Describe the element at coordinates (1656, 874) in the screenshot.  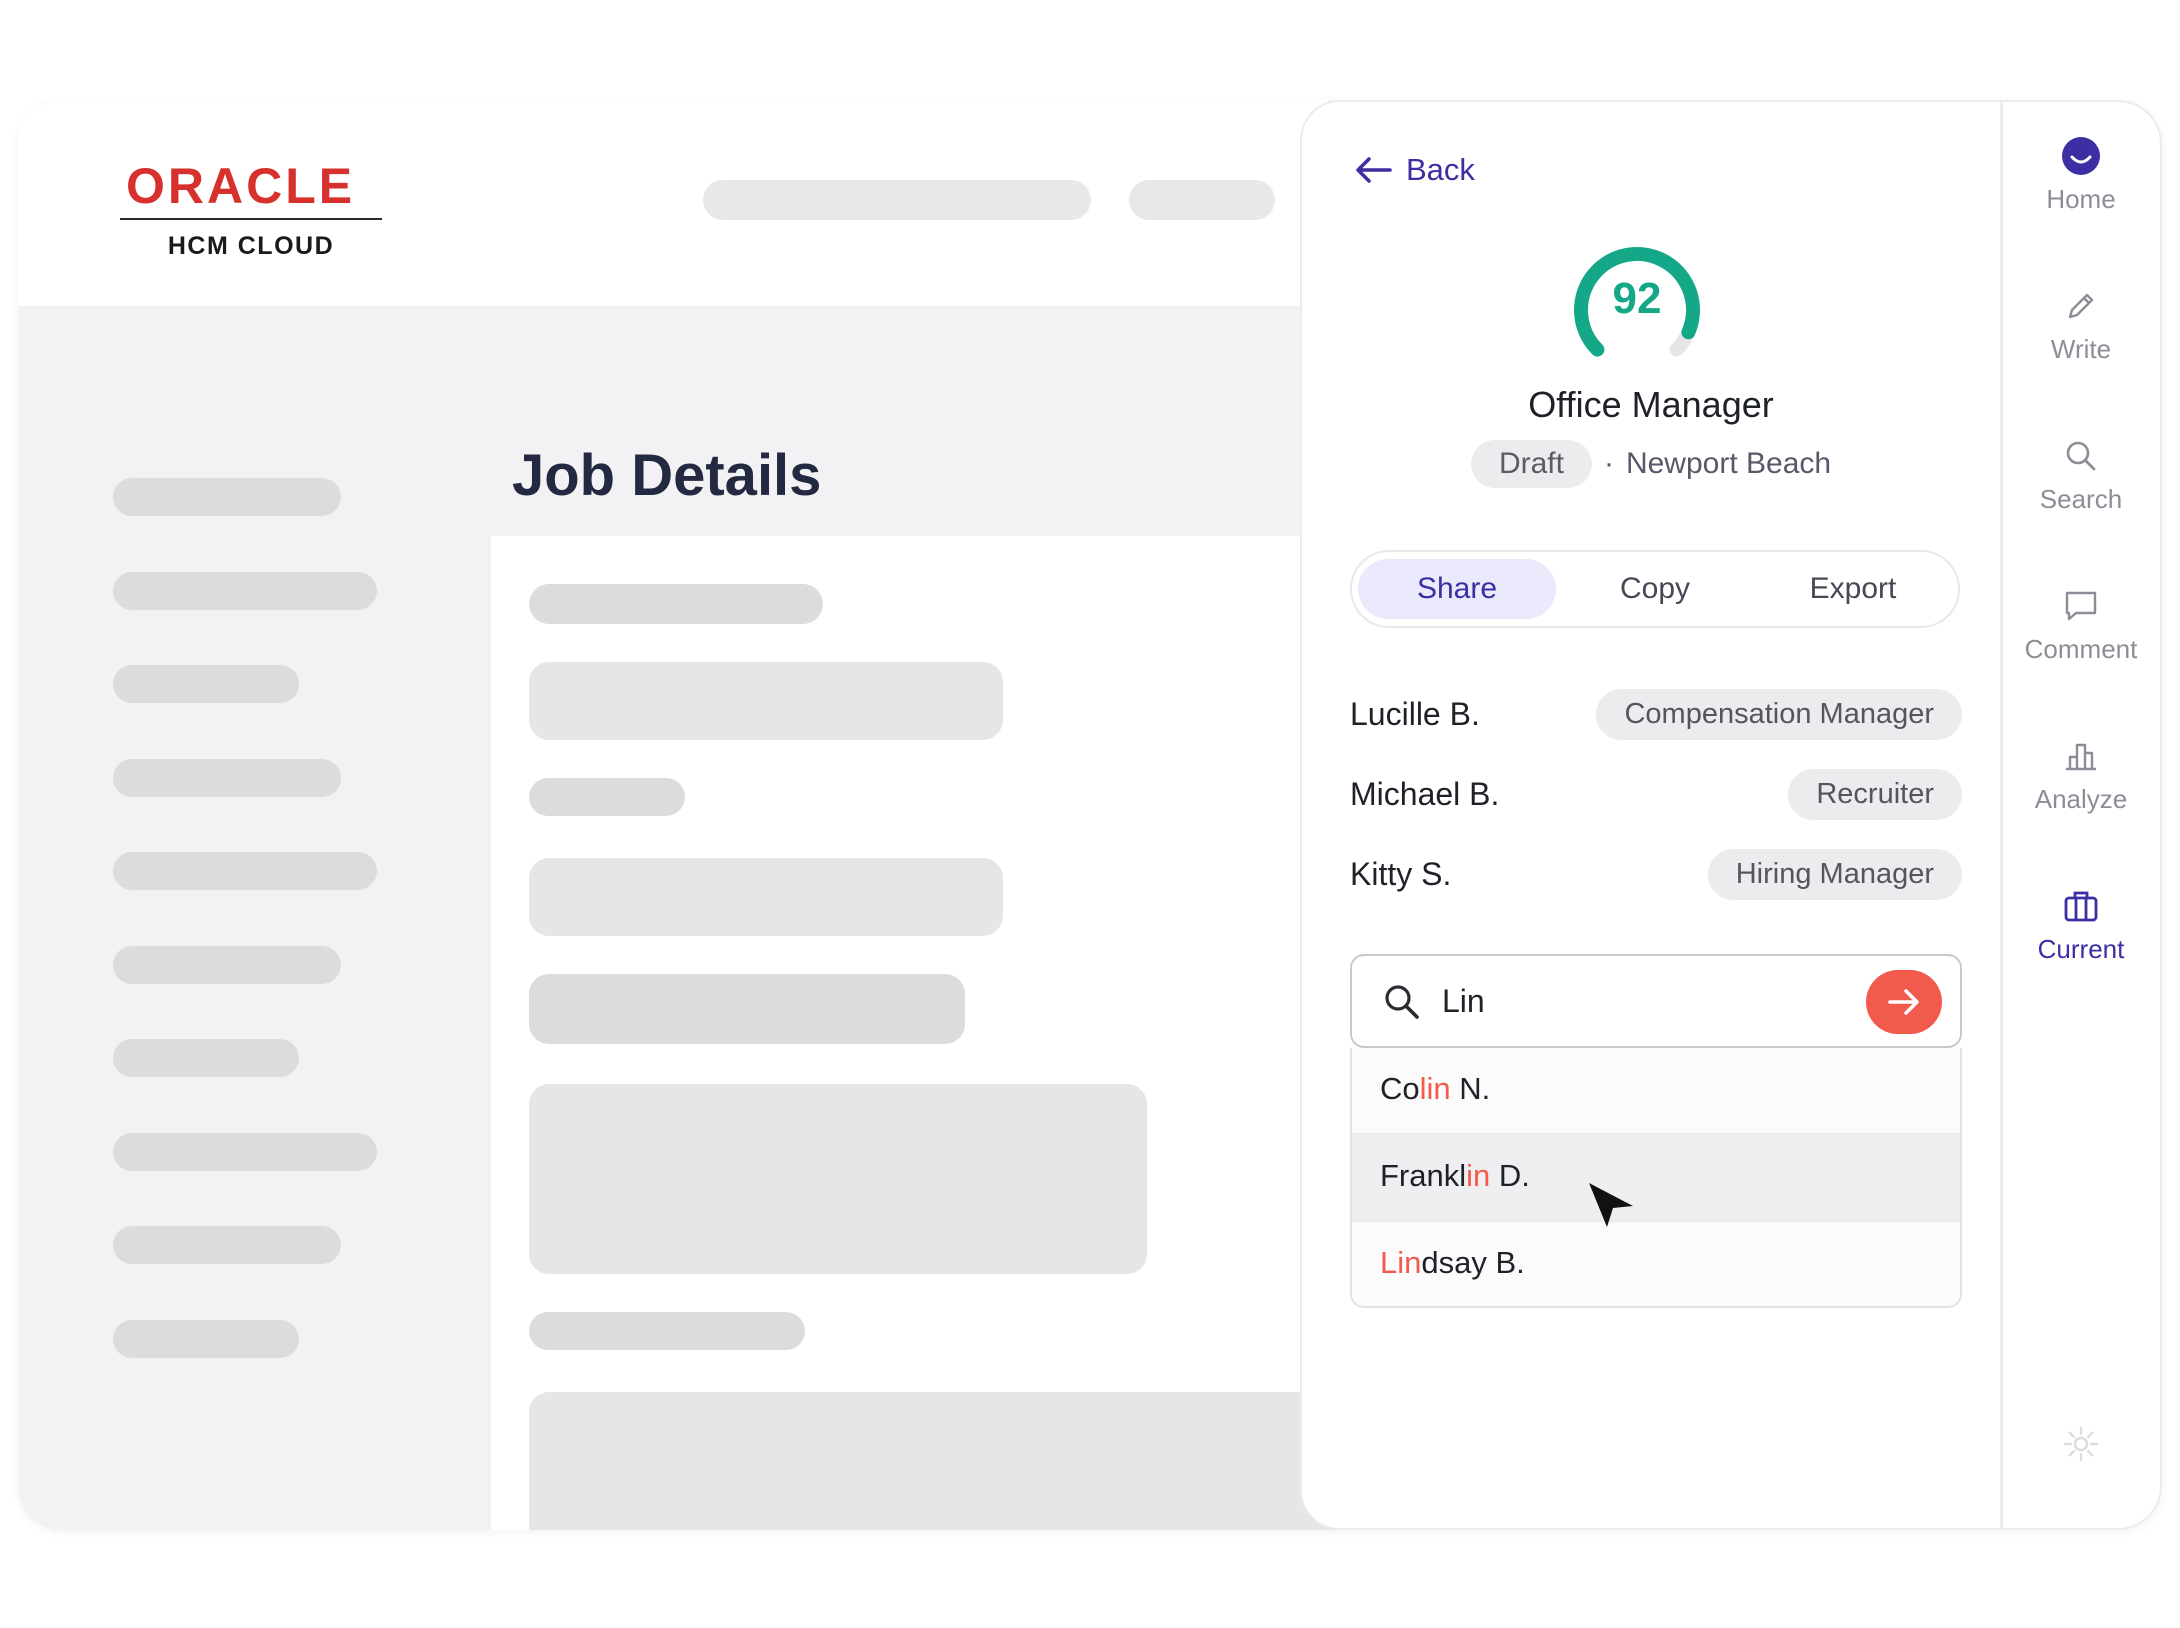
I see `person-row: Kitty S. Hiring Manager` at that location.